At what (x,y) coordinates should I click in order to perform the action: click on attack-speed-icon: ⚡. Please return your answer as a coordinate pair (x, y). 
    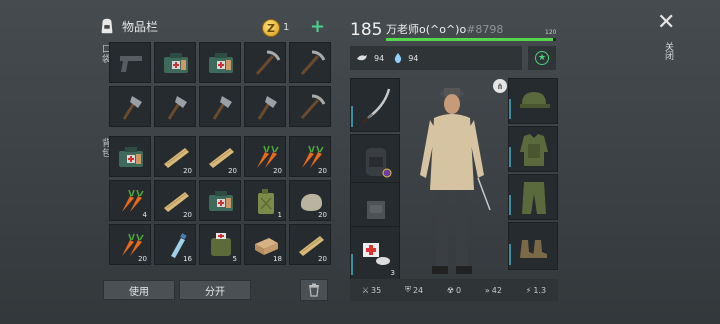
    Looking at the image, I should click on (528, 290).